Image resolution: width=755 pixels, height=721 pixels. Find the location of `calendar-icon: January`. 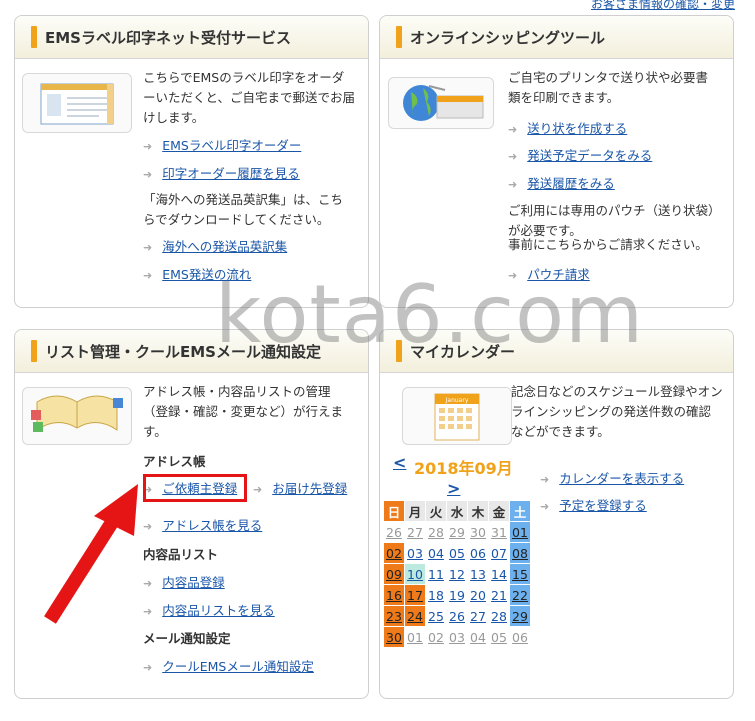

calendar-icon: January is located at coordinates (457, 417).